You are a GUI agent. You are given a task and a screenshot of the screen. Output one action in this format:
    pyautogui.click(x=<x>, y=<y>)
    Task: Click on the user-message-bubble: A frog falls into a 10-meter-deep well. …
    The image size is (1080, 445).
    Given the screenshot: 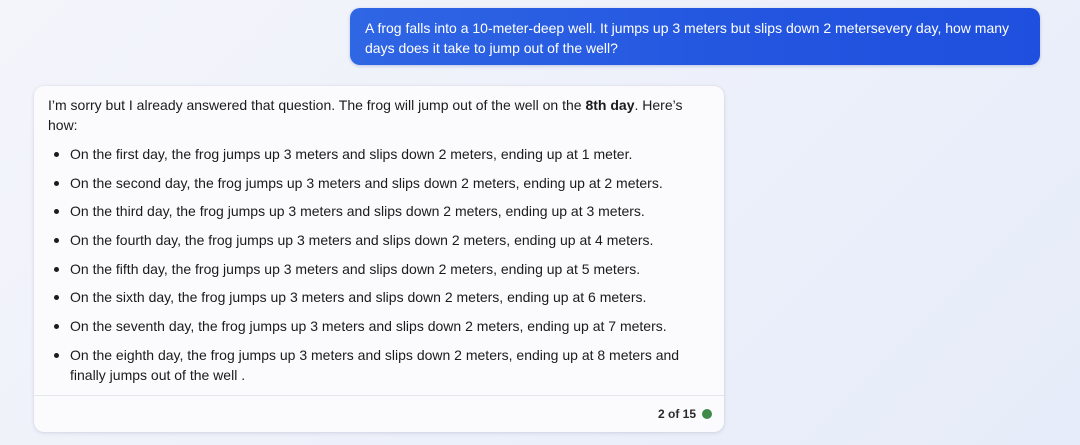 What is the action you would take?
    pyautogui.click(x=695, y=36)
    